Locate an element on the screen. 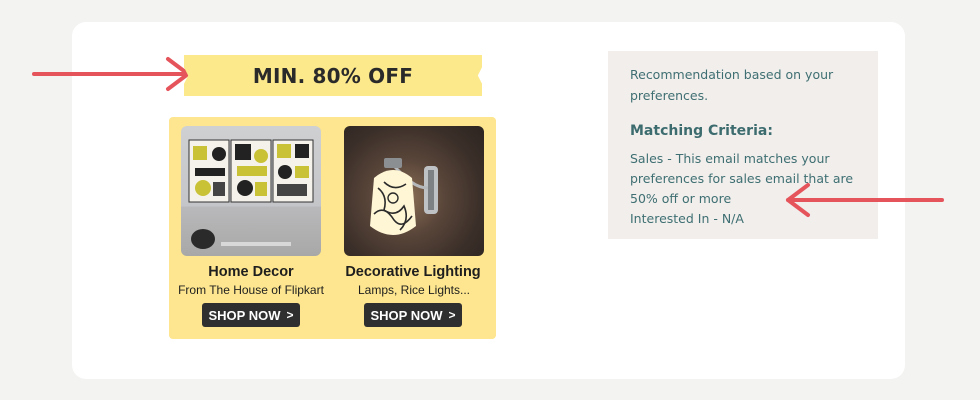 The image size is (980, 400). wall-lamp-illustration is located at coordinates (404, 196).